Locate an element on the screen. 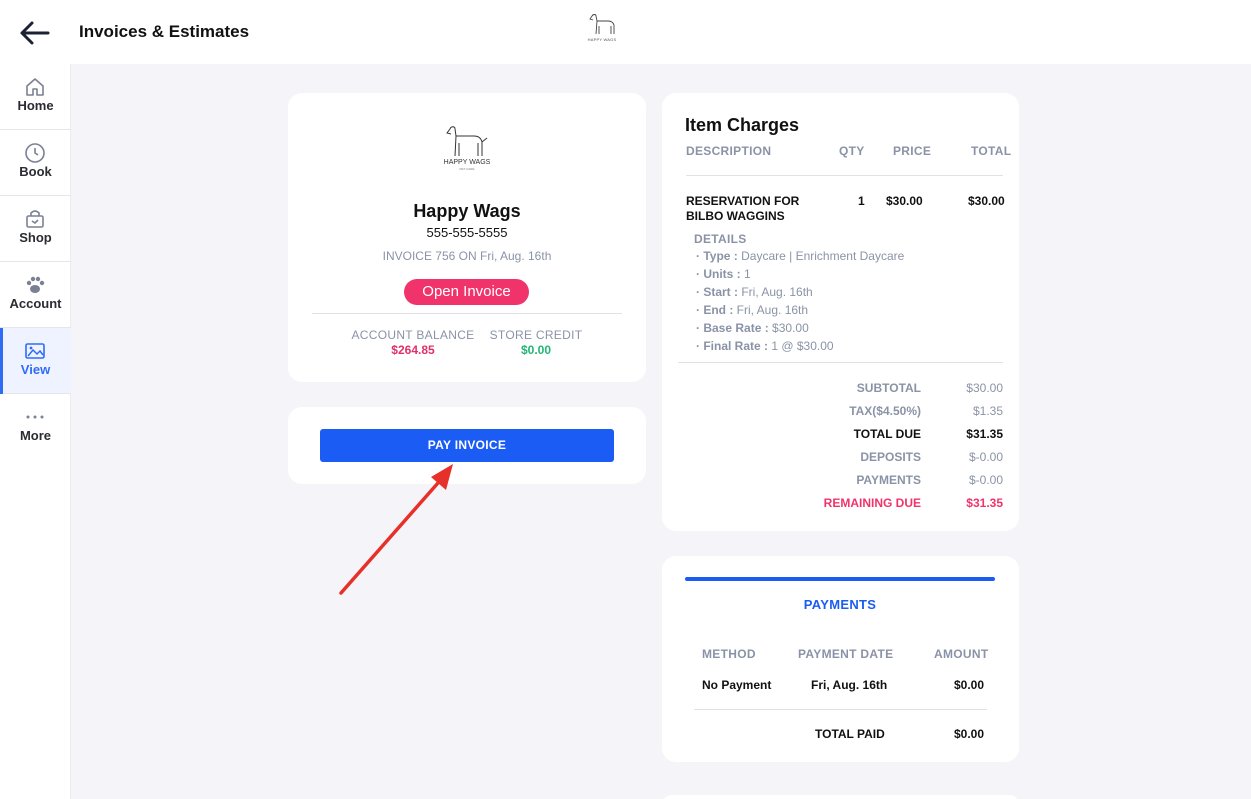  detail-row: · Final Rate : 1 @ $30.00 is located at coordinates (765, 346).